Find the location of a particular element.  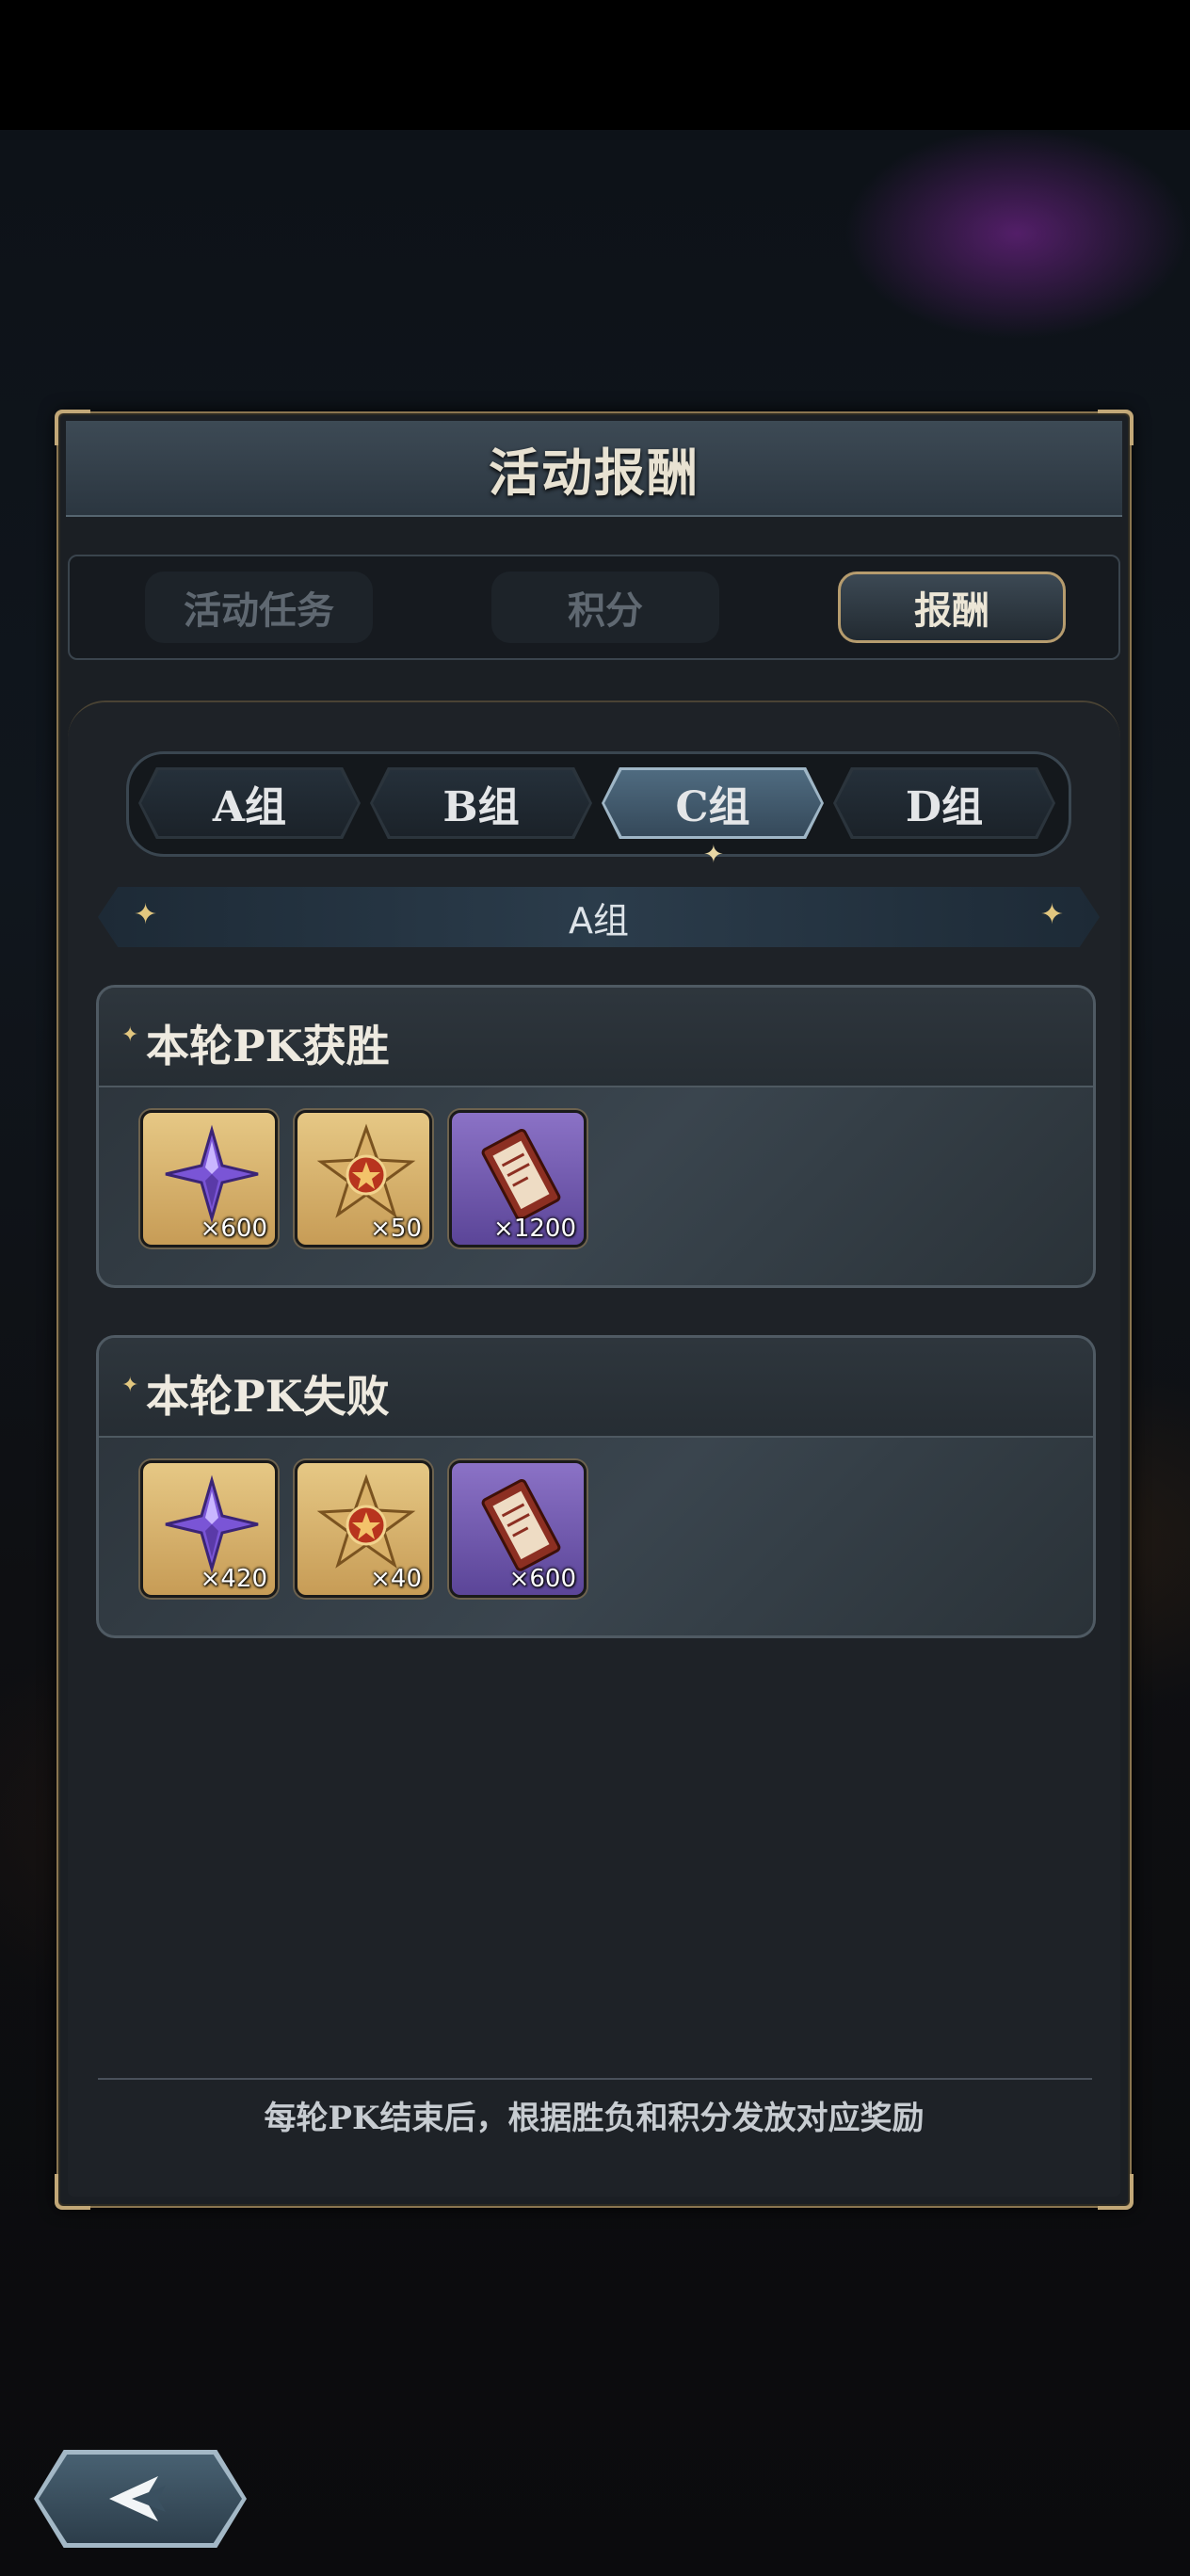

group-tab-label: C组 is located at coordinates (712, 807).